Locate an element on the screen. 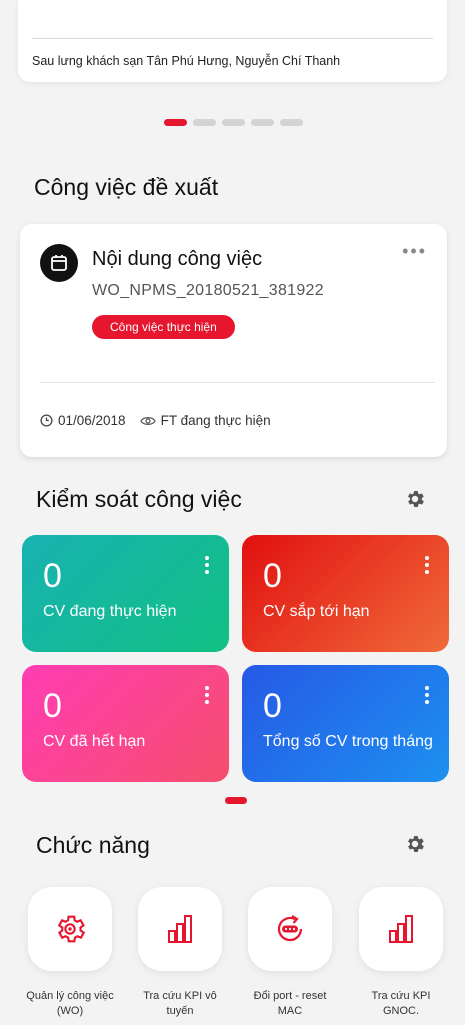 The width and height of the screenshot is (465, 1025). job-type-badge: Công việc thực hiện is located at coordinates (163, 327).